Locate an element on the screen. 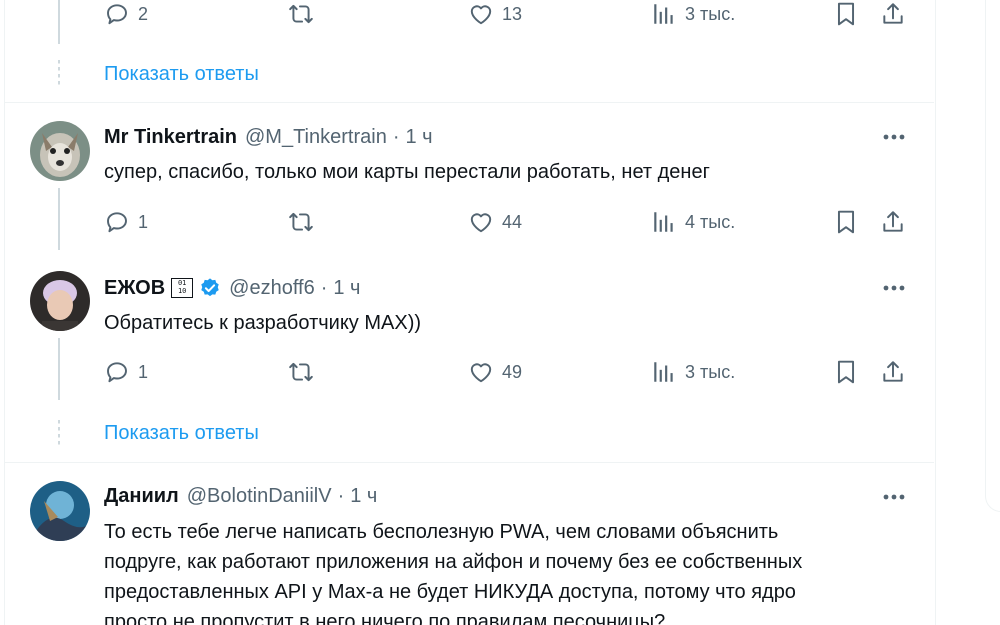  tweet-text: Обратитесь к разработчику MAX)) is located at coordinates (263, 323).